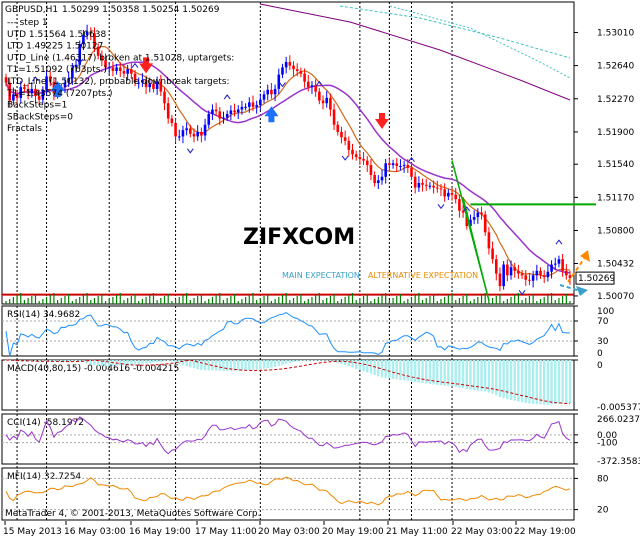  I want to click on price-tick-label: 1.51170, so click(615, 198).